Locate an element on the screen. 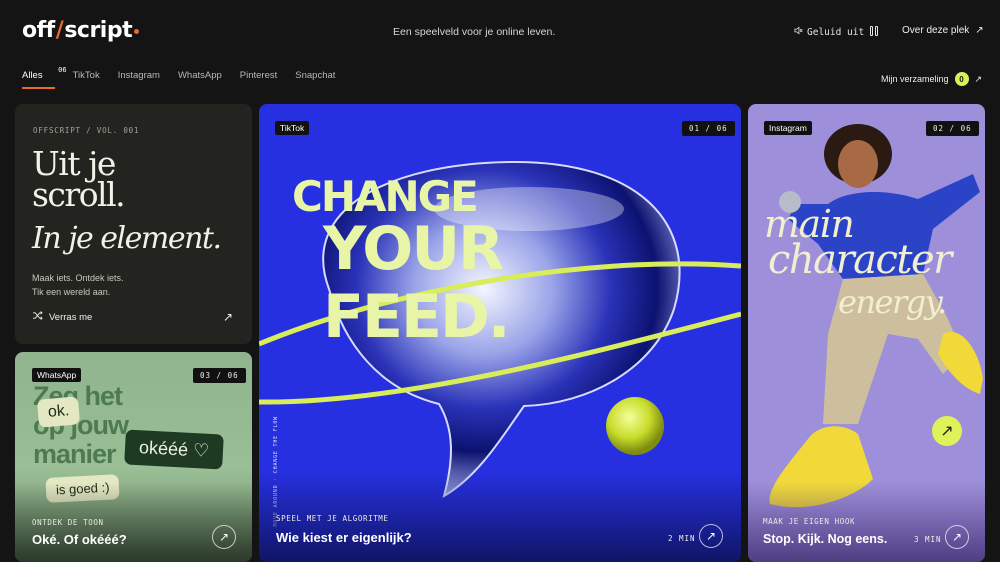 Image resolution: width=1000 pixels, height=562 pixels. logo-left: off is located at coordinates (38, 30).